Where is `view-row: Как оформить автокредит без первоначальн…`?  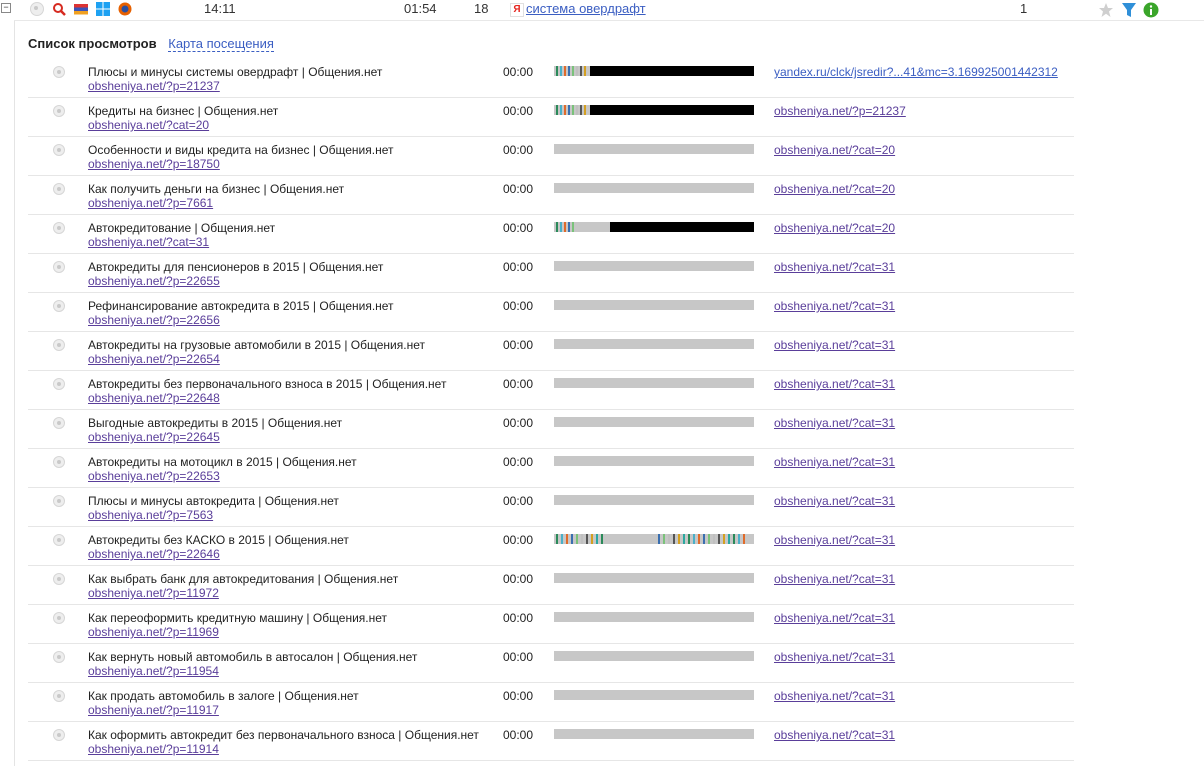 view-row: Как оформить автокредит без первоначальн… is located at coordinates (551, 741).